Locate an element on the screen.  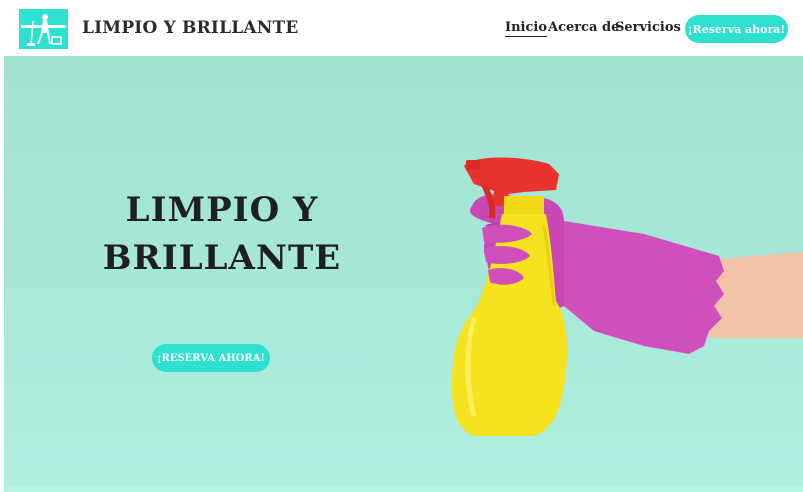
reserve-now-button: ¡Reserva ahora! is located at coordinates (736, 29).